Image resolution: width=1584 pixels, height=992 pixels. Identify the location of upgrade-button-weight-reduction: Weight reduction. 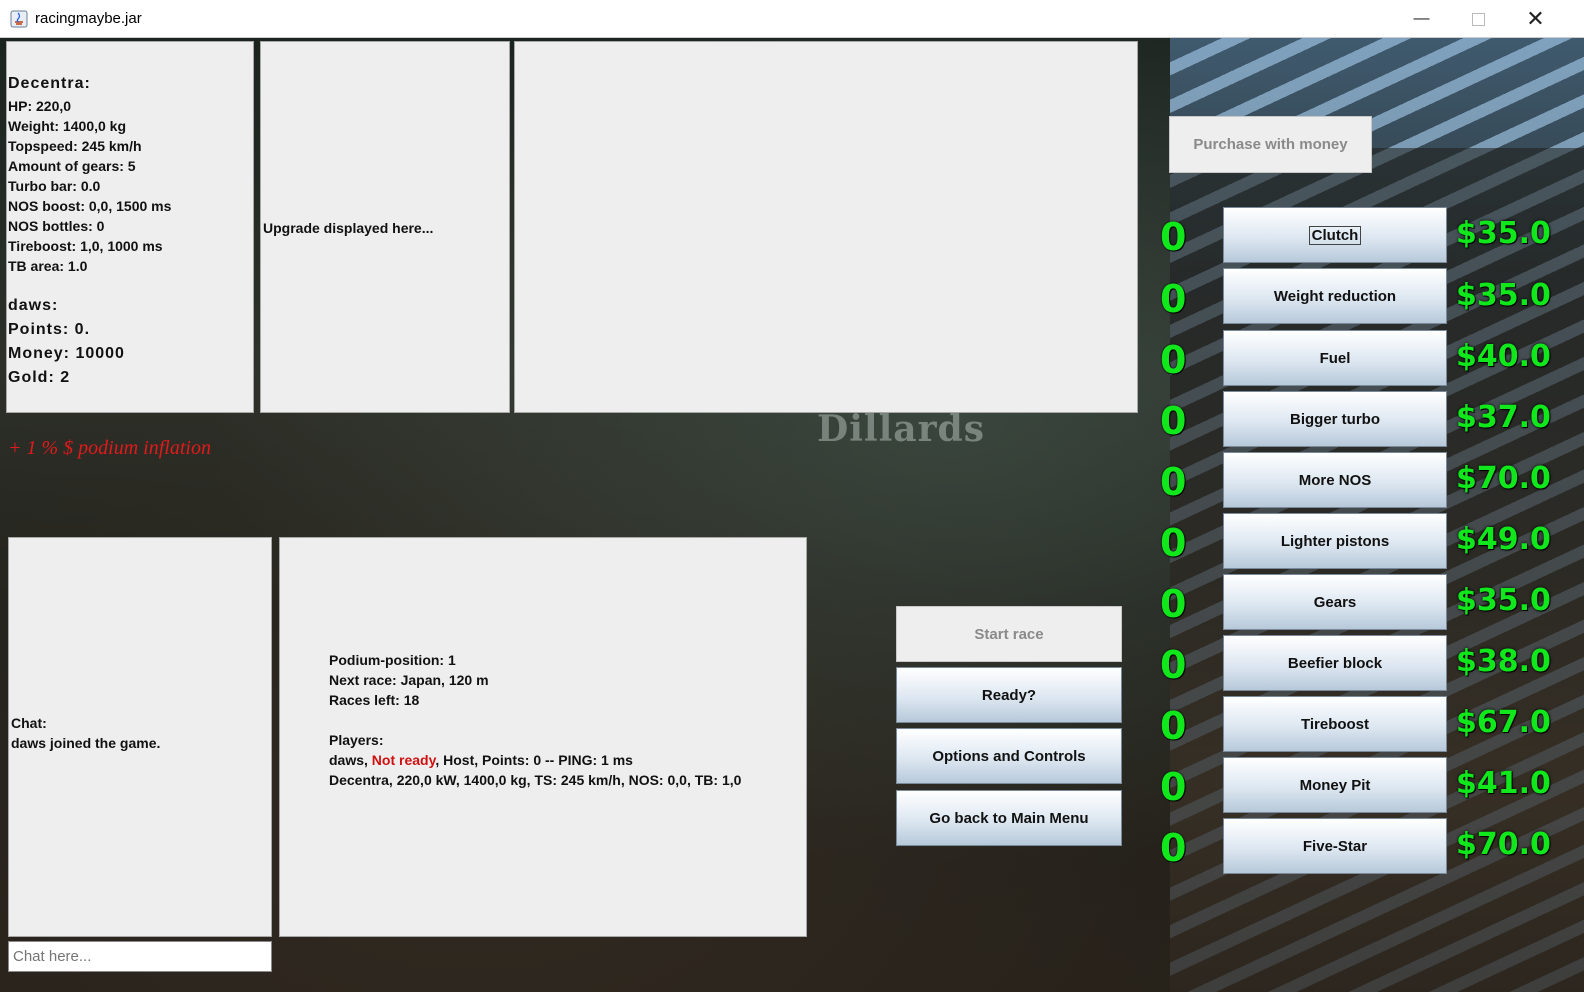
(1335, 296).